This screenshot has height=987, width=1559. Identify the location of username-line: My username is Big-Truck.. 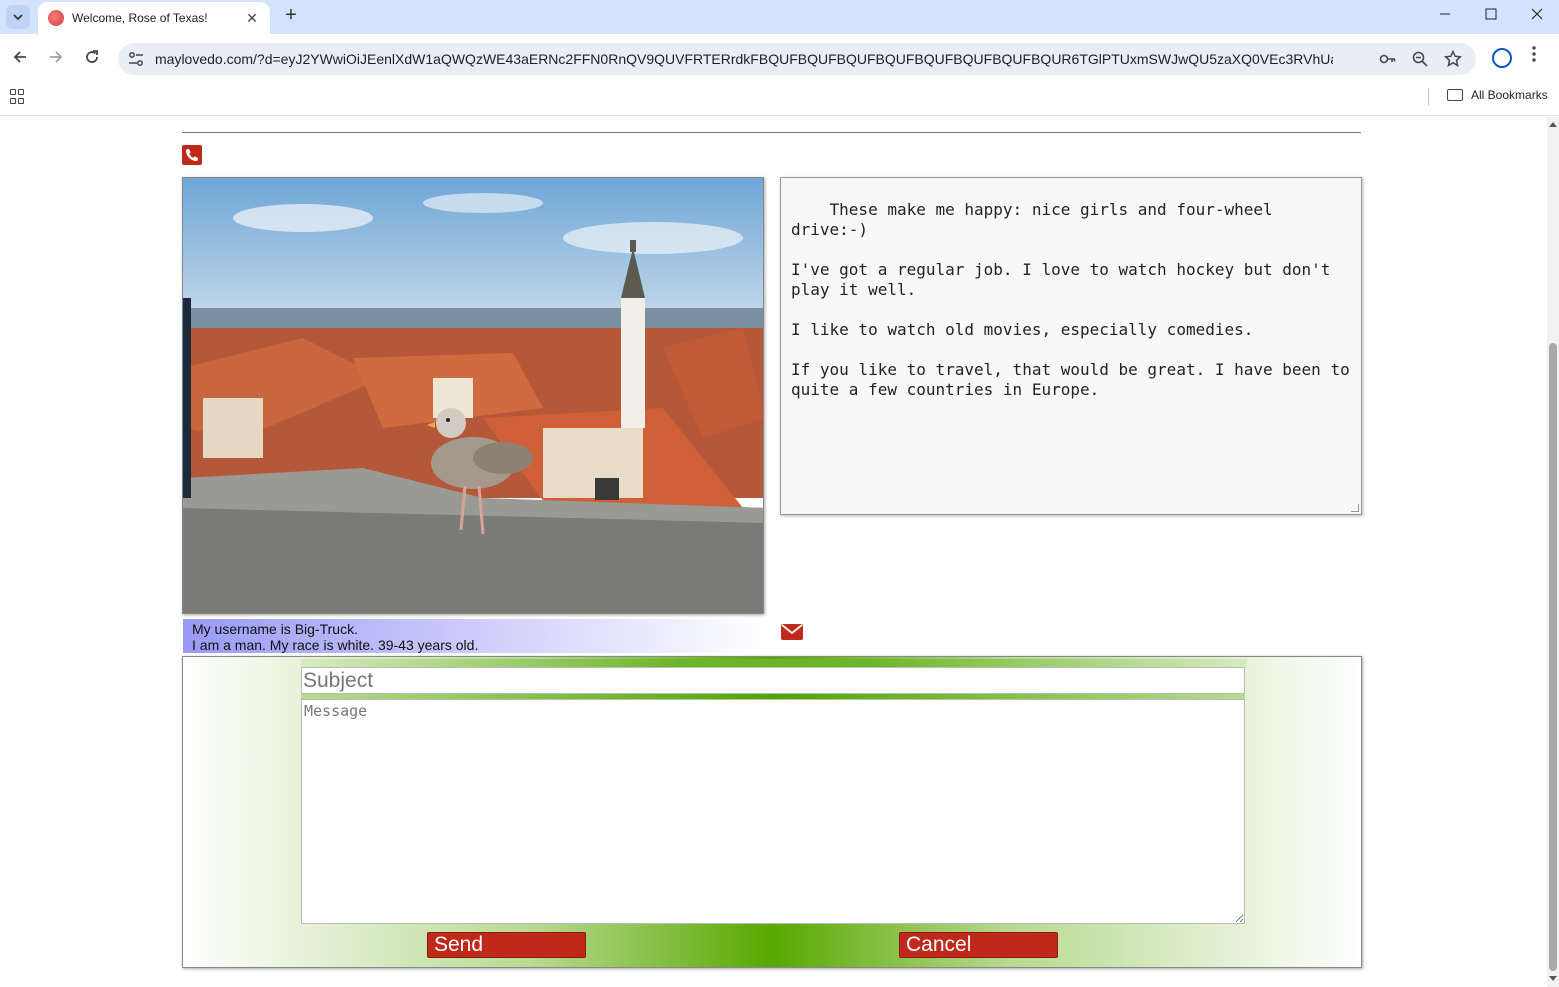
(275, 629).